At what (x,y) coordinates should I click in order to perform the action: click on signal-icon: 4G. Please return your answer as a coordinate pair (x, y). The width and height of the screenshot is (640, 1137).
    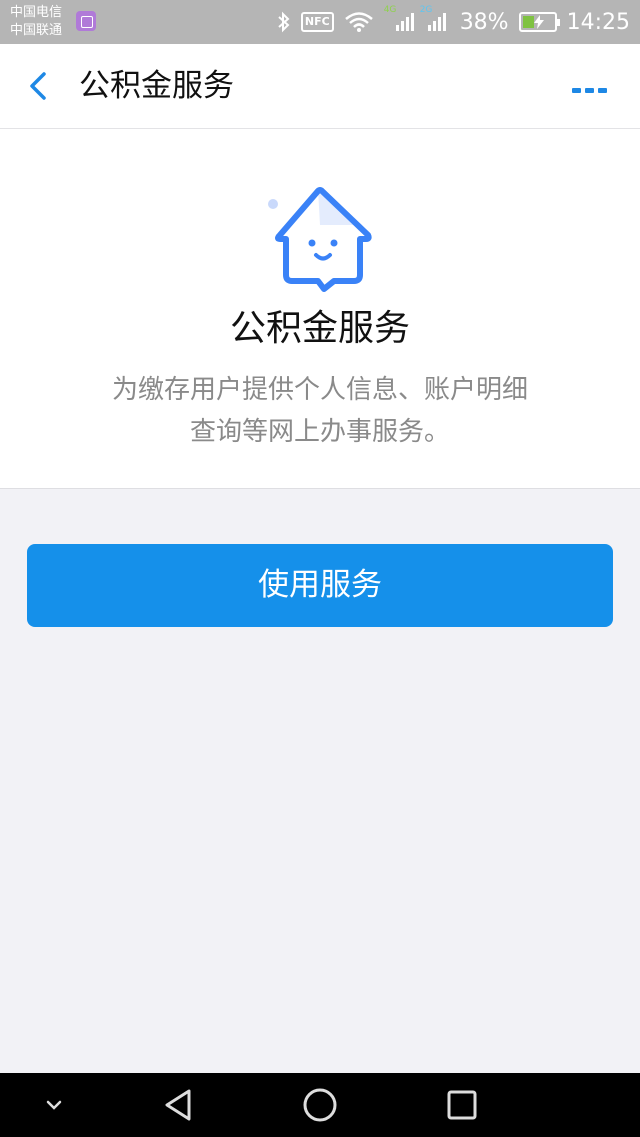
    Looking at the image, I should click on (399, 19).